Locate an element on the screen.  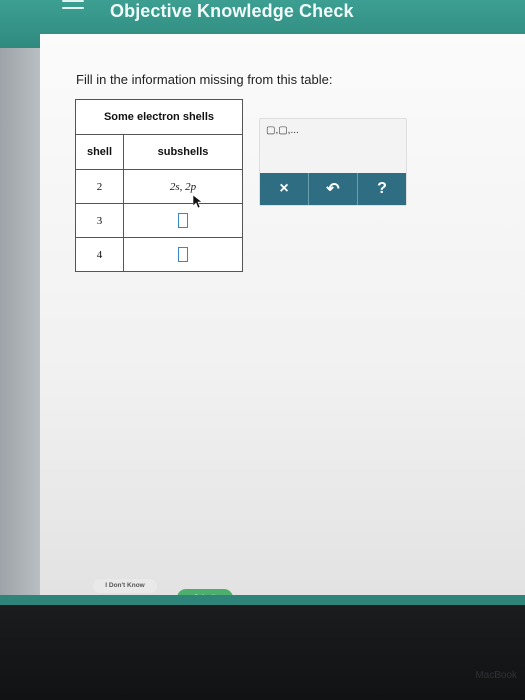
laptop-bezel is located at coordinates (262, 652).